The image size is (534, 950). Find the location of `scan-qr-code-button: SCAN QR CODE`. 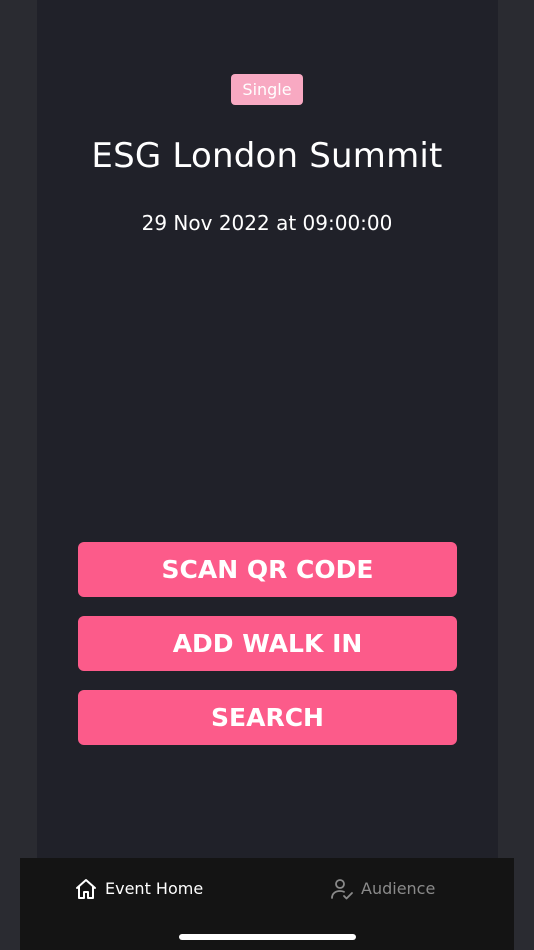

scan-qr-code-button: SCAN QR CODE is located at coordinates (267, 569).